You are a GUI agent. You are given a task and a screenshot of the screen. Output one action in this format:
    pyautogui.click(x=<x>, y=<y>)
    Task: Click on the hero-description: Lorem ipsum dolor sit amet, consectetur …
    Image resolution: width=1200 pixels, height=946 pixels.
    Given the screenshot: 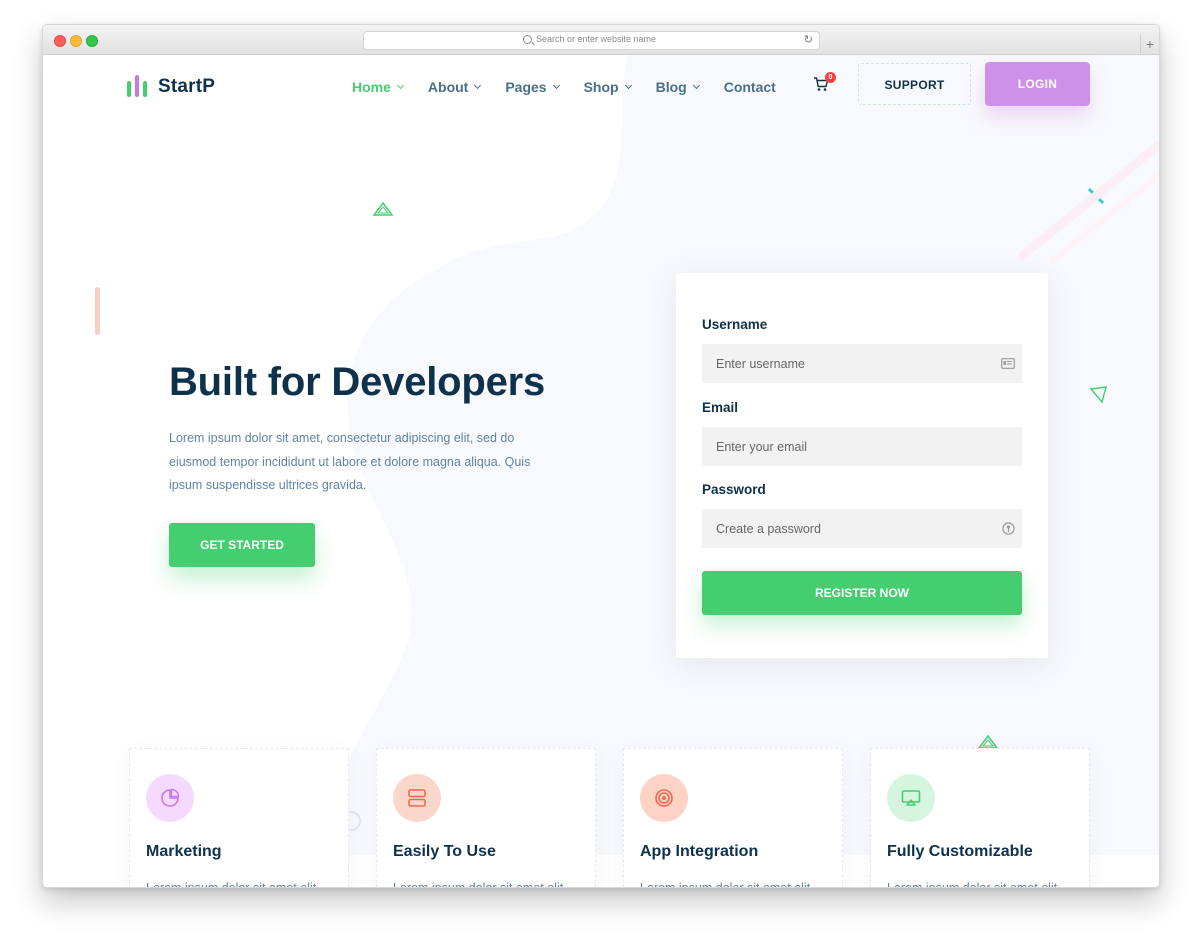 What is the action you would take?
    pyautogui.click(x=350, y=461)
    